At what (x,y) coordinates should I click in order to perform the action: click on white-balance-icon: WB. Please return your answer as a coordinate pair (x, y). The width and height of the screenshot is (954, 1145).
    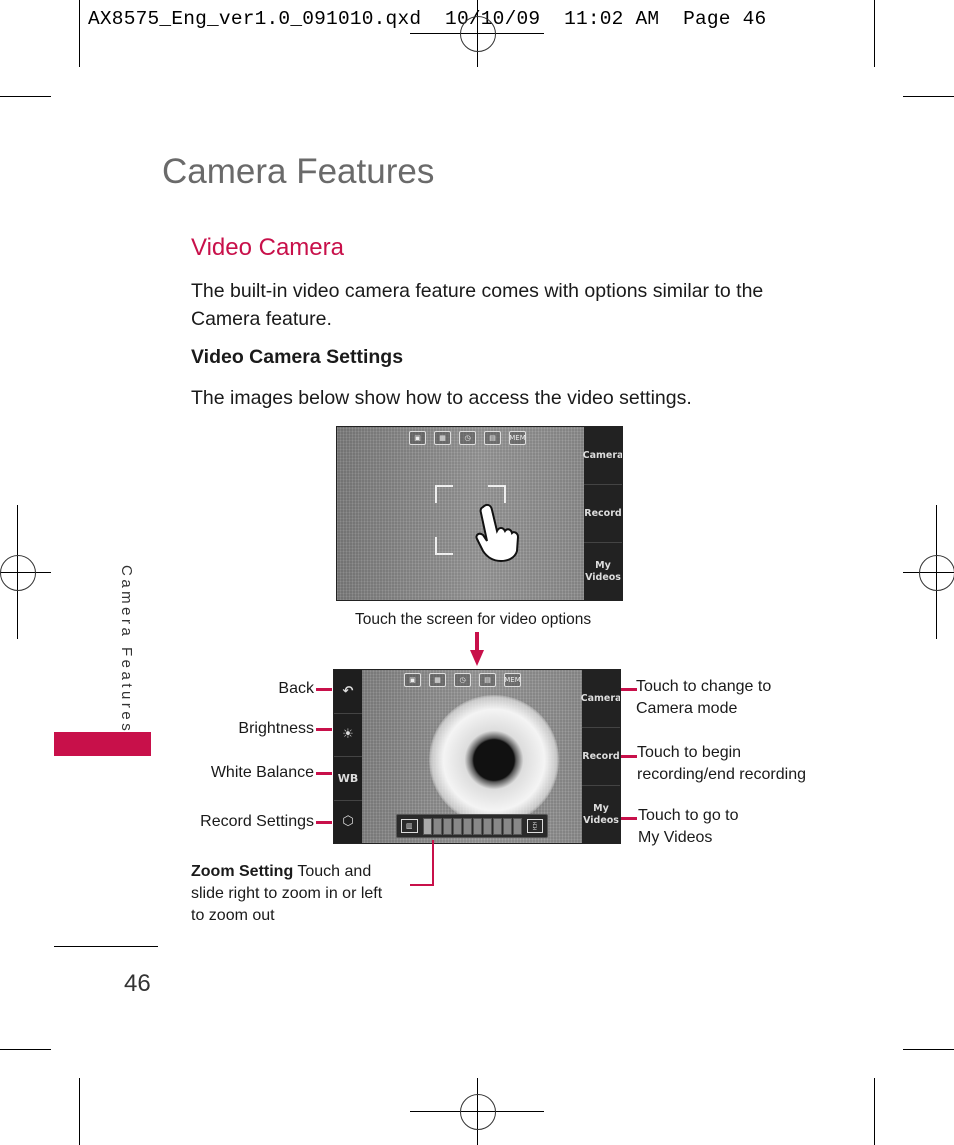
    Looking at the image, I should click on (348, 778).